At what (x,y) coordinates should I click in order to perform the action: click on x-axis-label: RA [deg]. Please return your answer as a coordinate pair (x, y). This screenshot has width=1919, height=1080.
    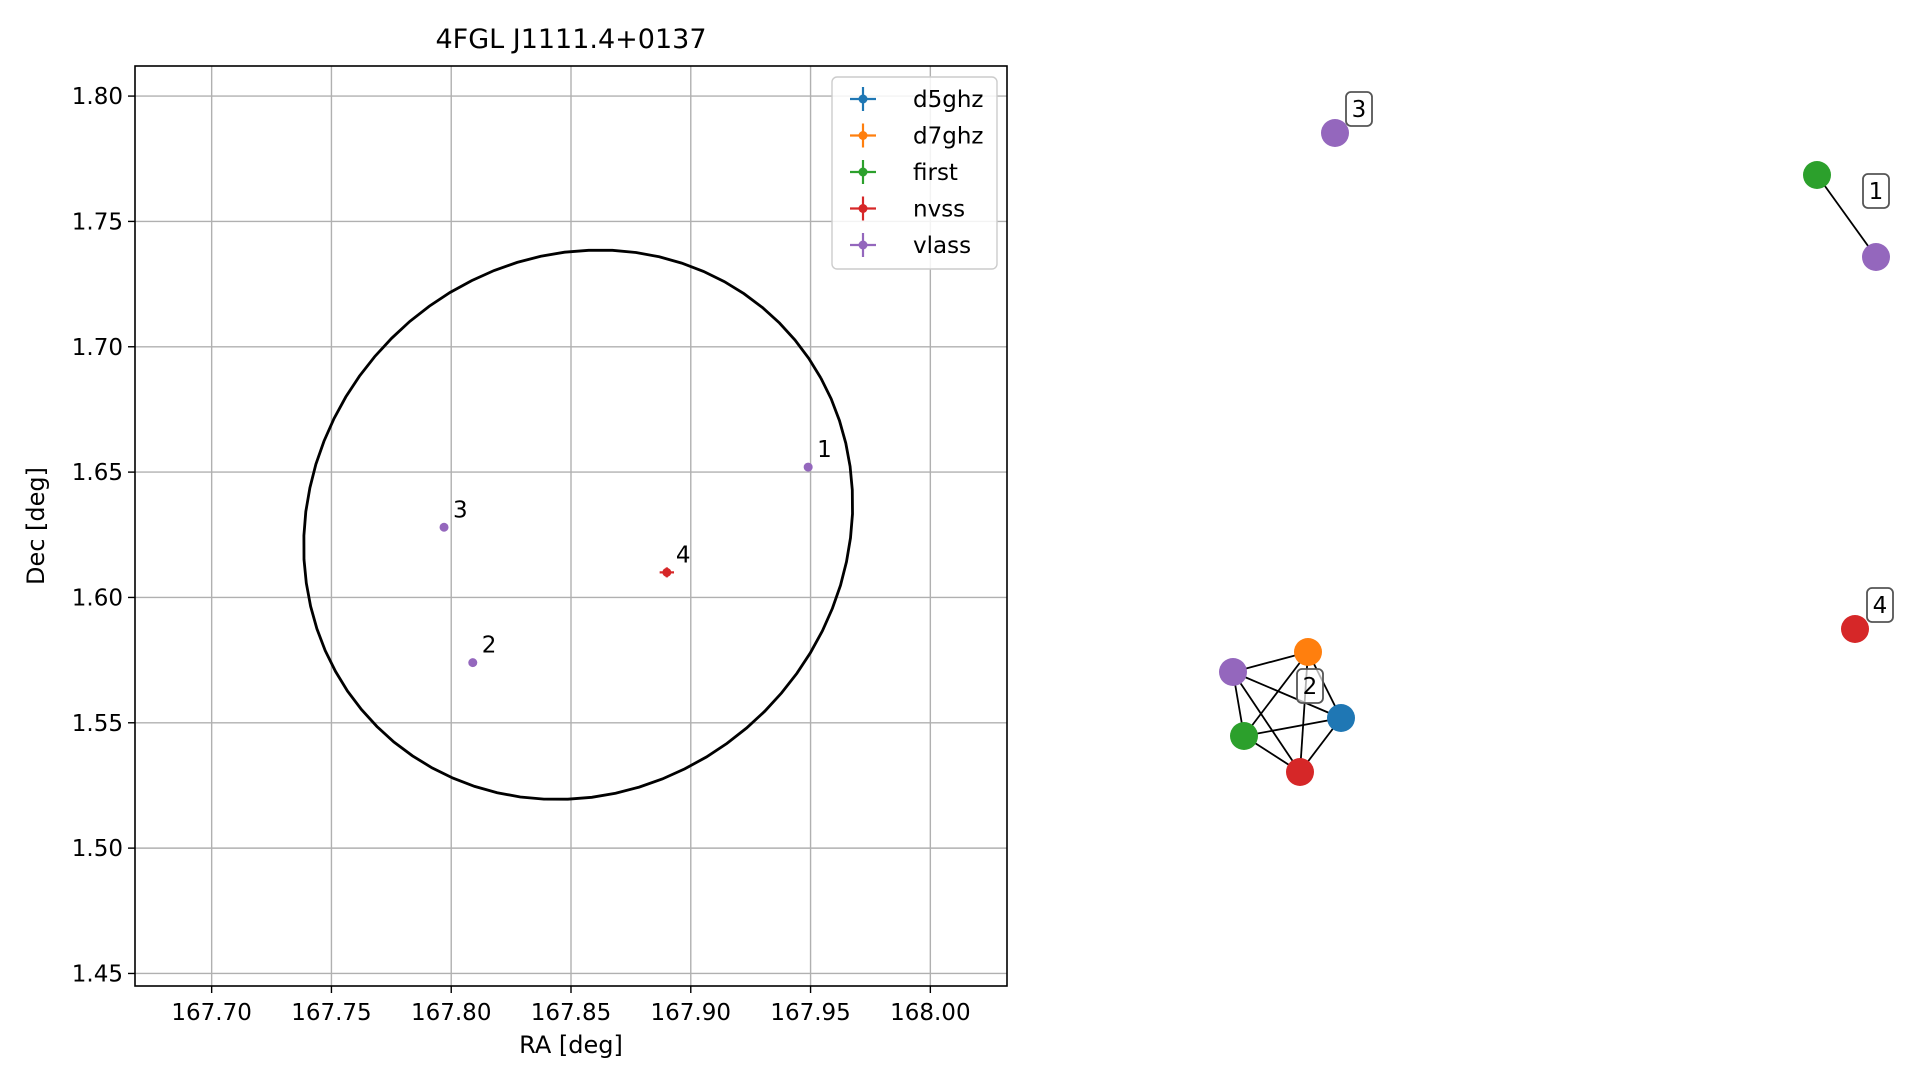
    Looking at the image, I should click on (571, 1045).